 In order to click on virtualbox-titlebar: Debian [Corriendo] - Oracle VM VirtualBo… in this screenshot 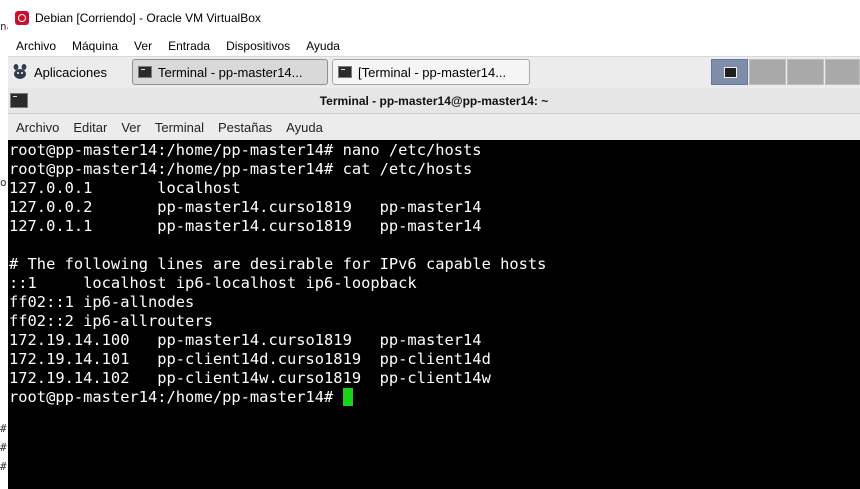, I will do `click(434, 18)`.